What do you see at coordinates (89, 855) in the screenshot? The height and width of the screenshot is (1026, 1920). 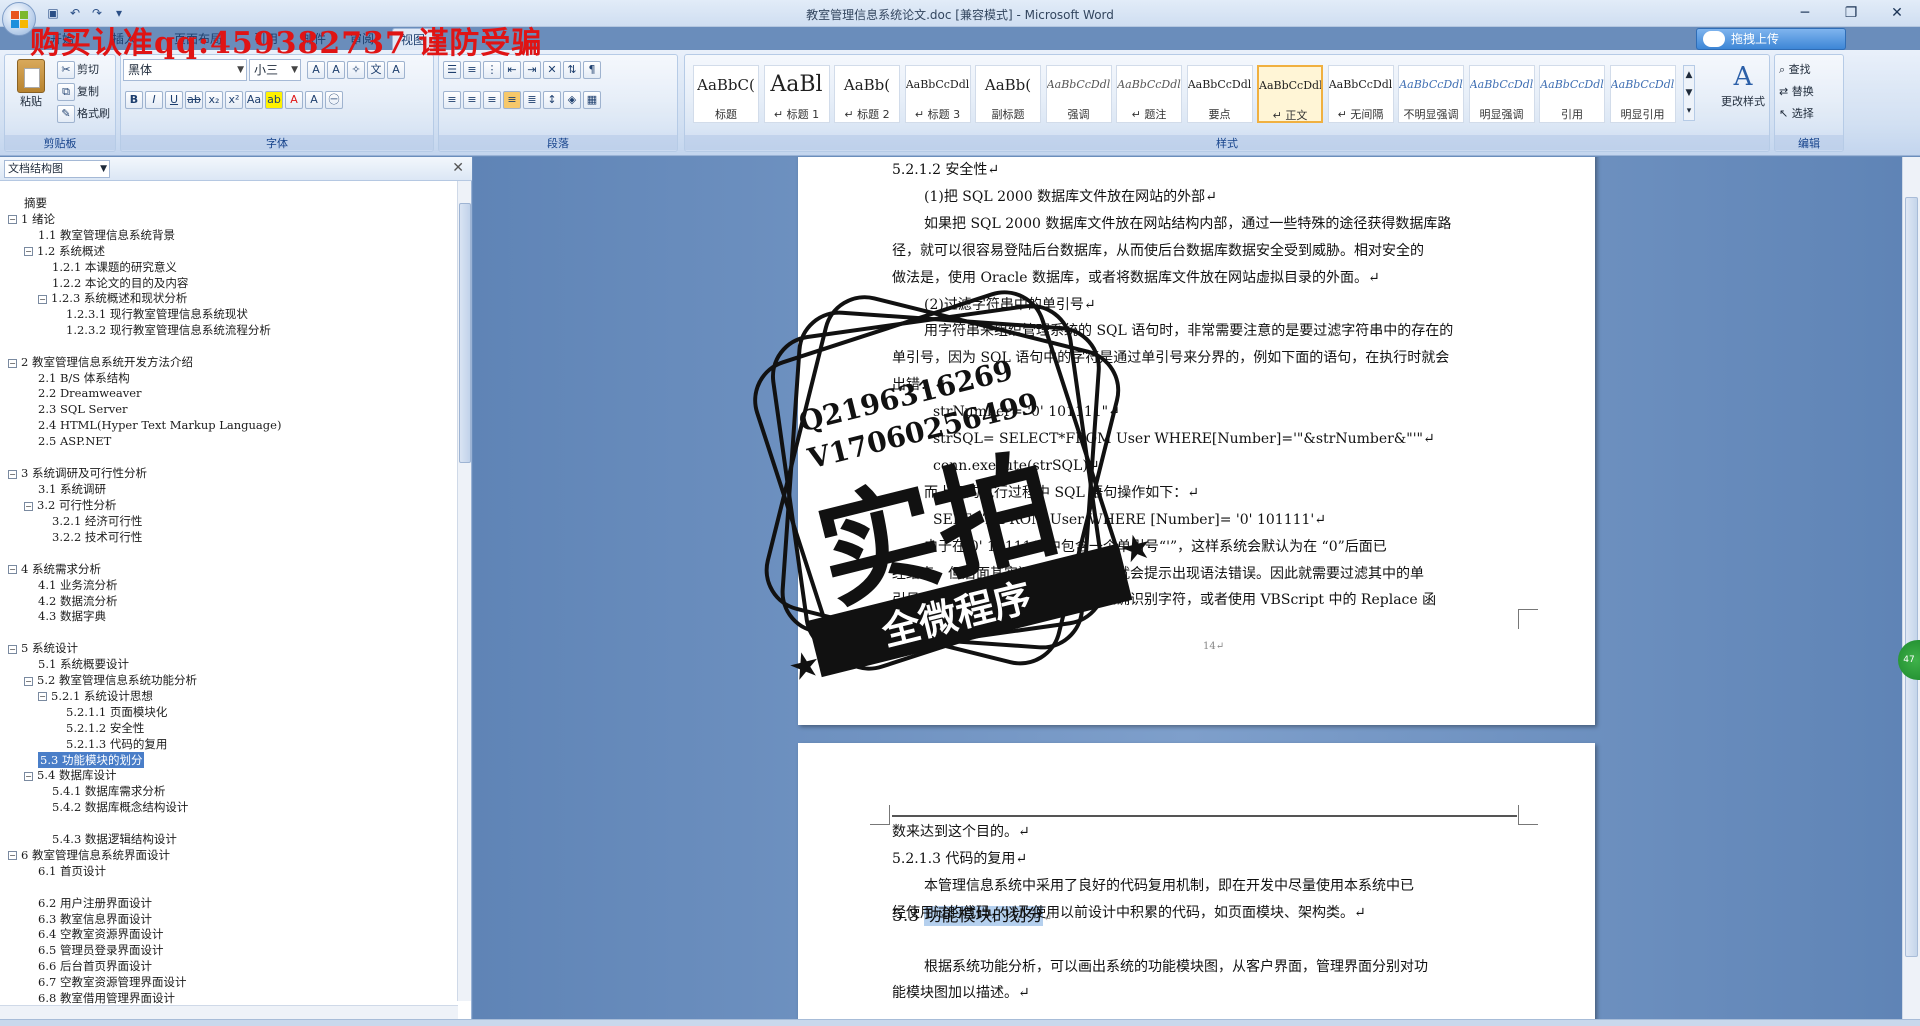 I see `outline-item: −6 教室管理信息系统界面设计` at bounding box center [89, 855].